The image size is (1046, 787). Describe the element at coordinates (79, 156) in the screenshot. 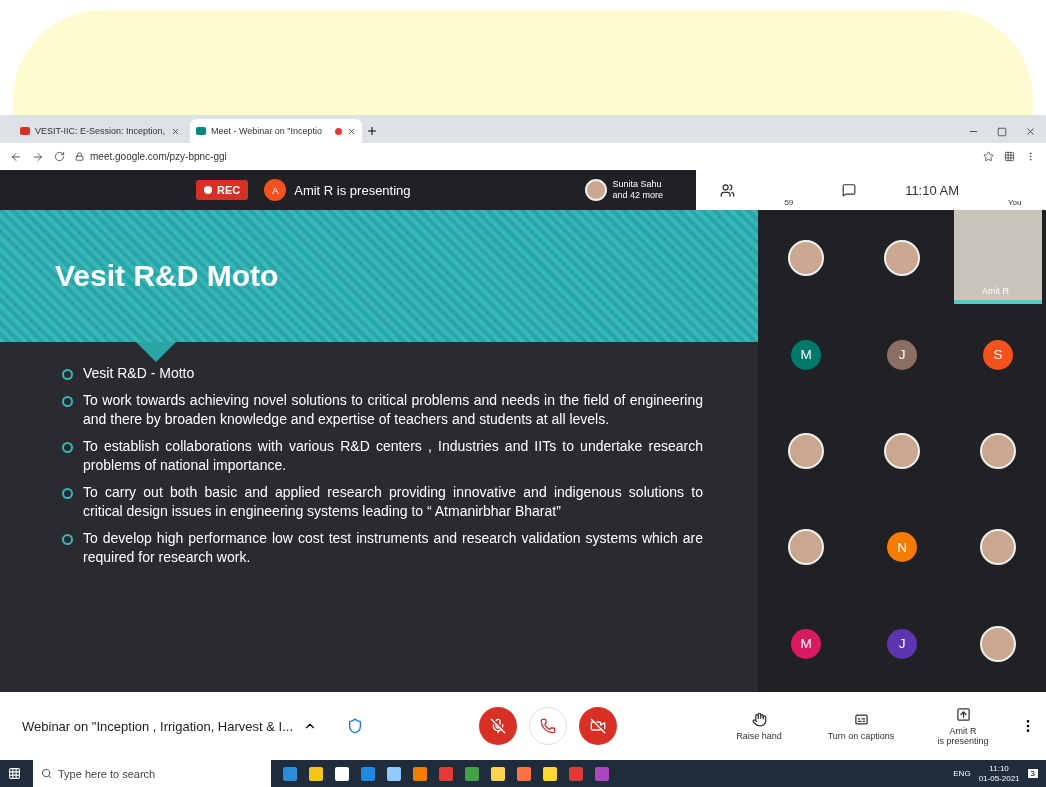

I see `lock-icon` at that location.